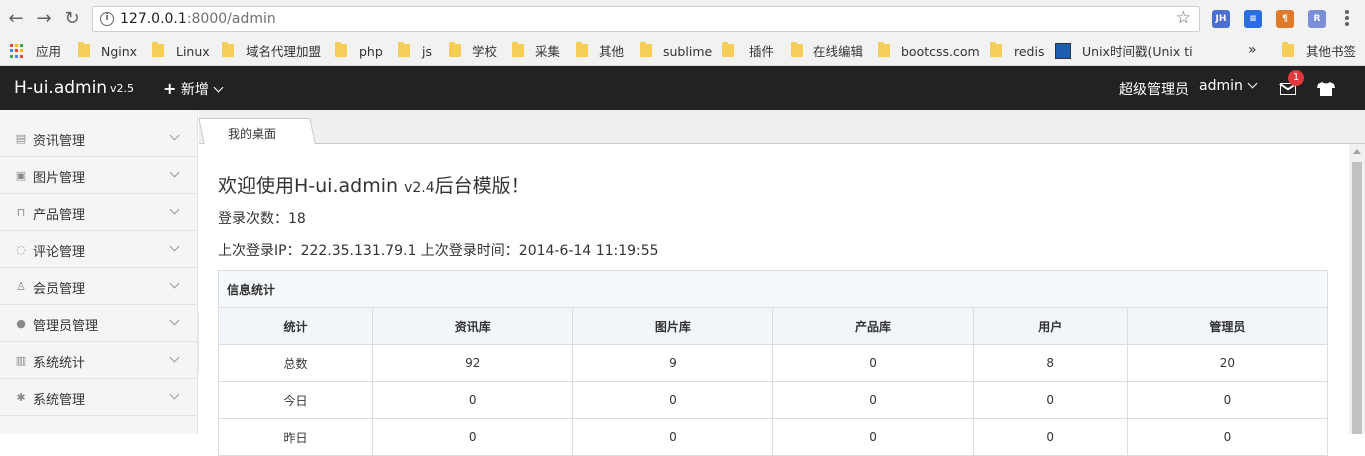 The width and height of the screenshot is (1365, 456). Describe the element at coordinates (21, 138) in the screenshot. I see `news-icon: ▤` at that location.